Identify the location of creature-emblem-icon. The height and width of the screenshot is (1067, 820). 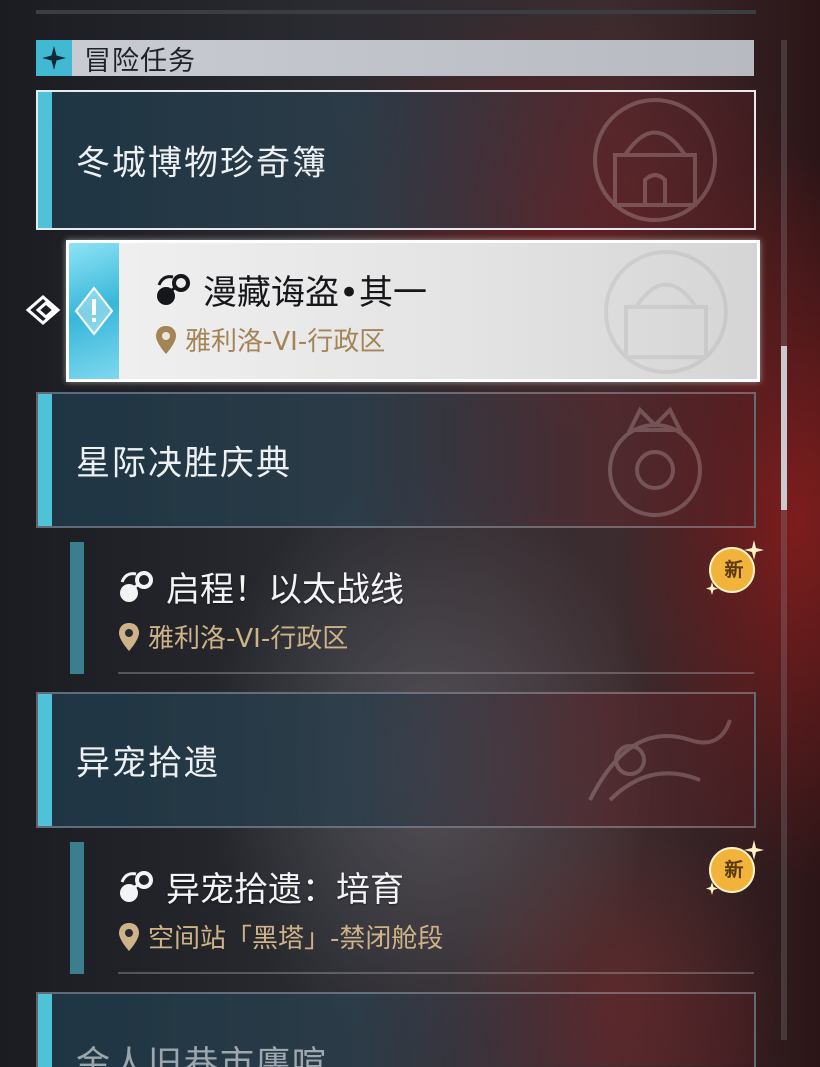
(660, 760).